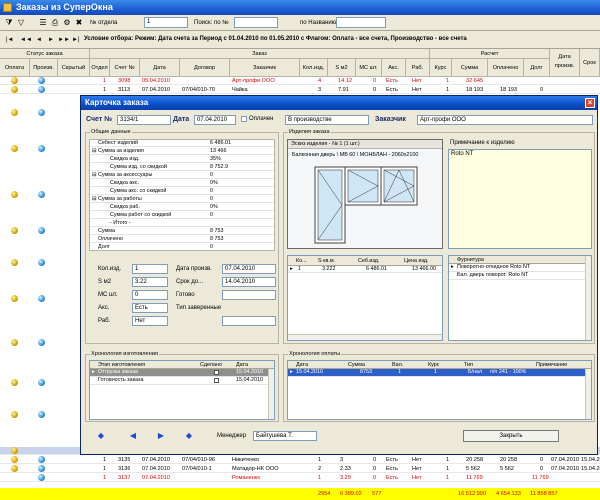 This screenshot has height=500, width=600. What do you see at coordinates (160, 68) in the screenshot?
I see `col-header-date: Дата` at bounding box center [160, 68].